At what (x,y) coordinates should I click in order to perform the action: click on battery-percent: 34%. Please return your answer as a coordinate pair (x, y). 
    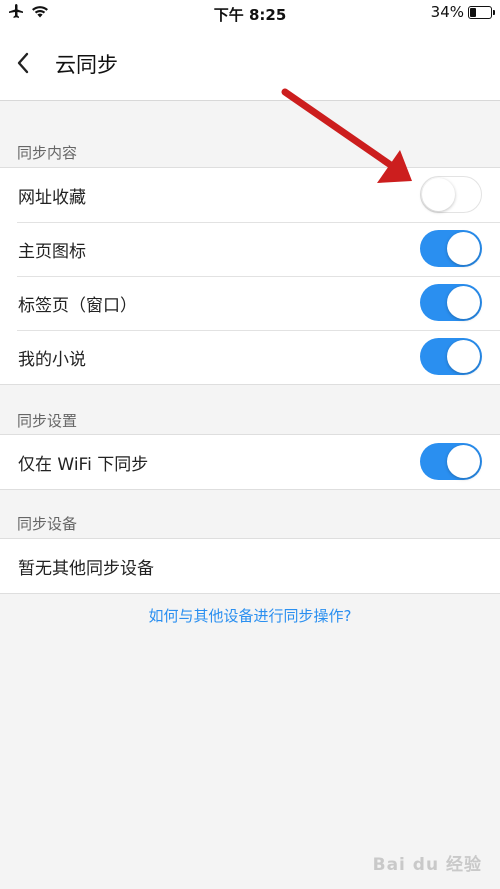
    Looking at the image, I should click on (447, 12).